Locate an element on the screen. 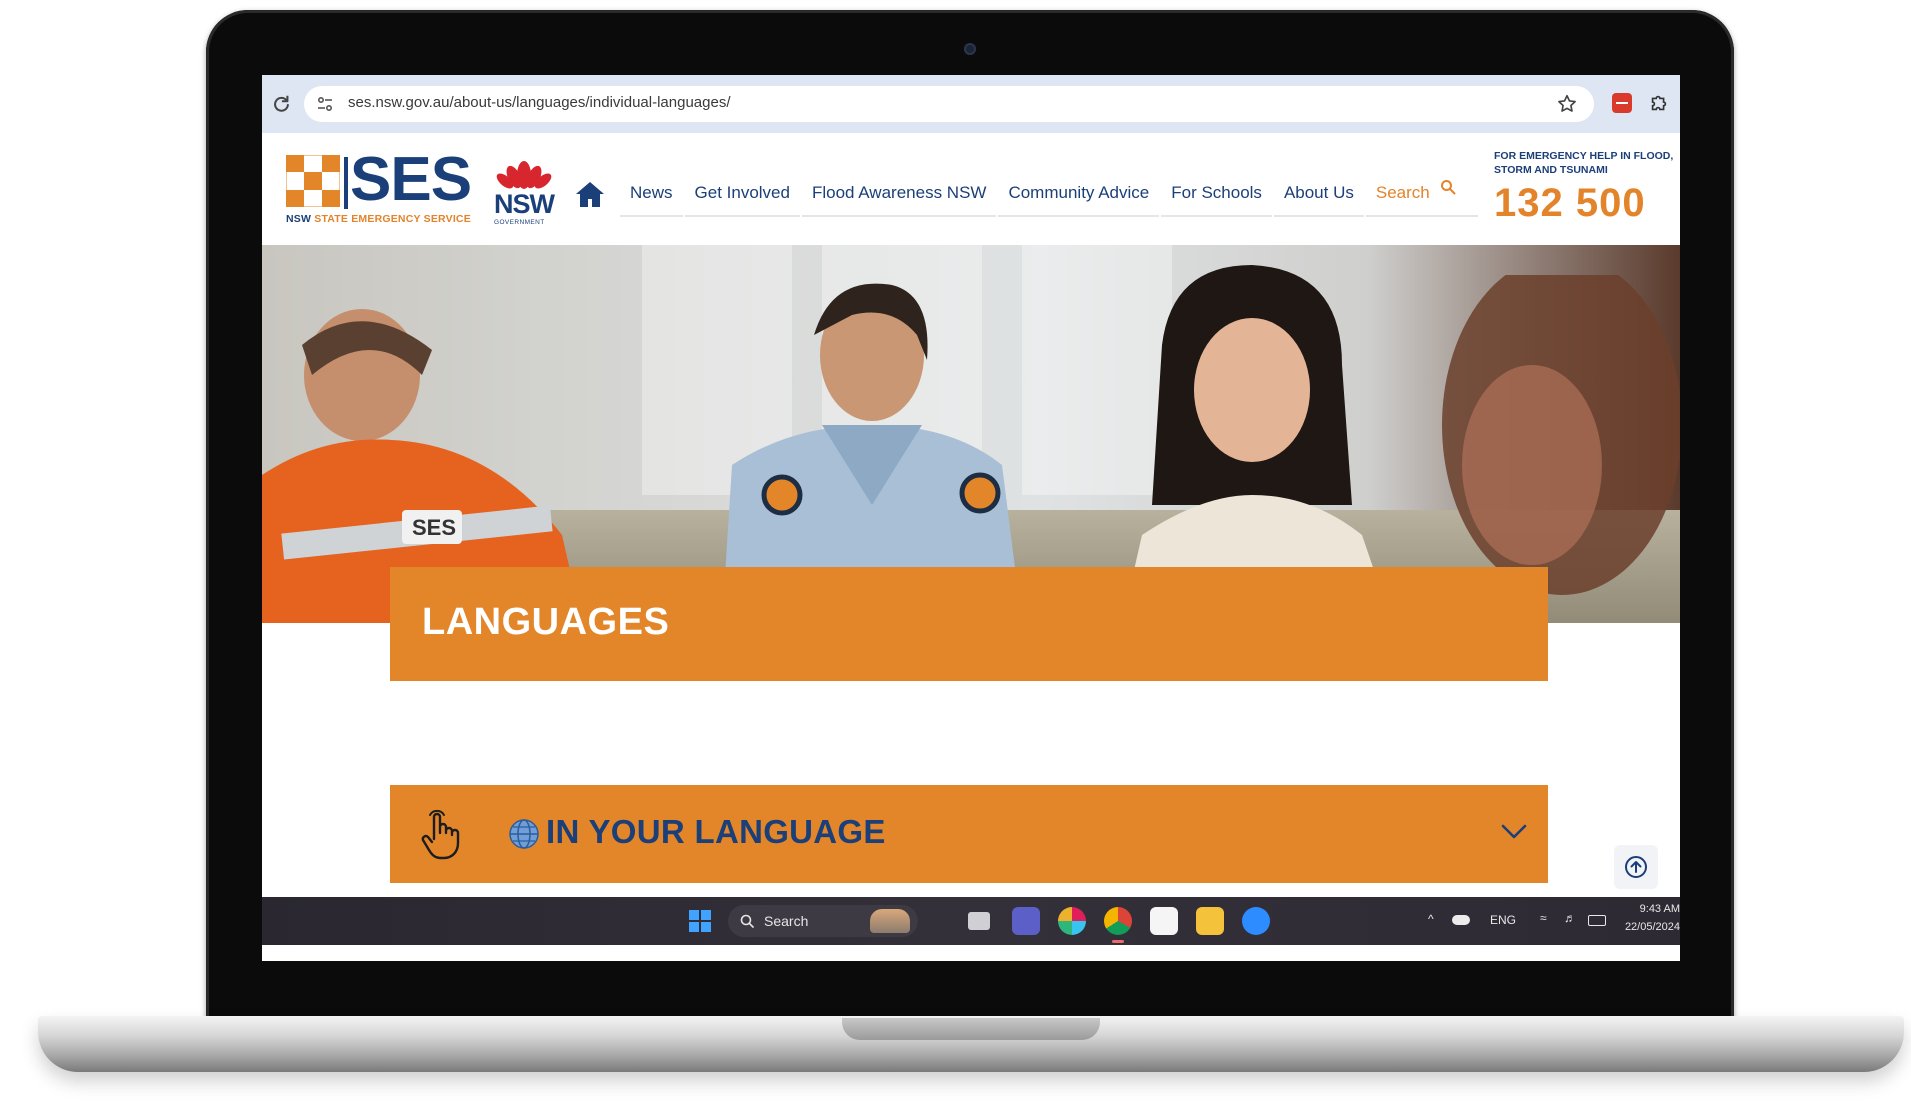 The image size is (1911, 1119). nsw-logo-text: NSW is located at coordinates (524, 204).